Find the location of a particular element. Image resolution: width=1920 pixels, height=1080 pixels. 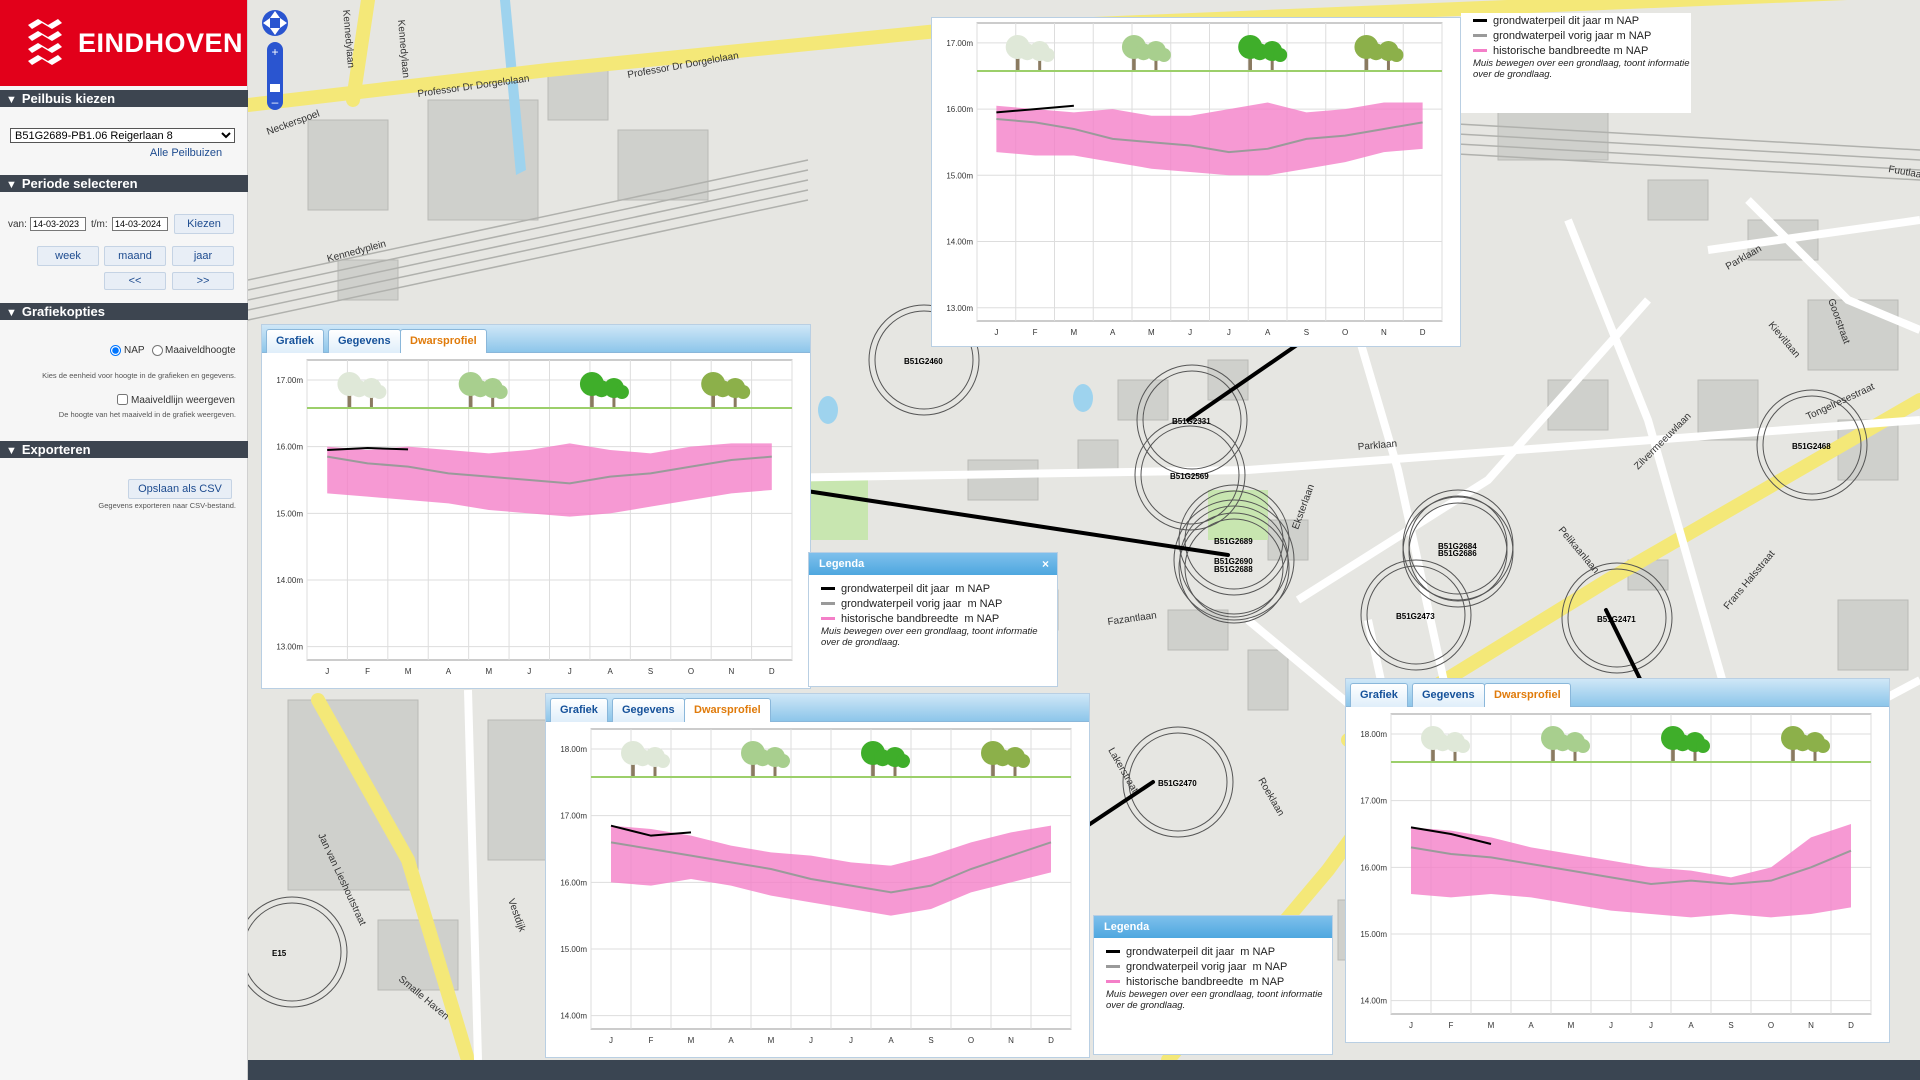

legend-title: Legenda is located at coordinates (842, 564).